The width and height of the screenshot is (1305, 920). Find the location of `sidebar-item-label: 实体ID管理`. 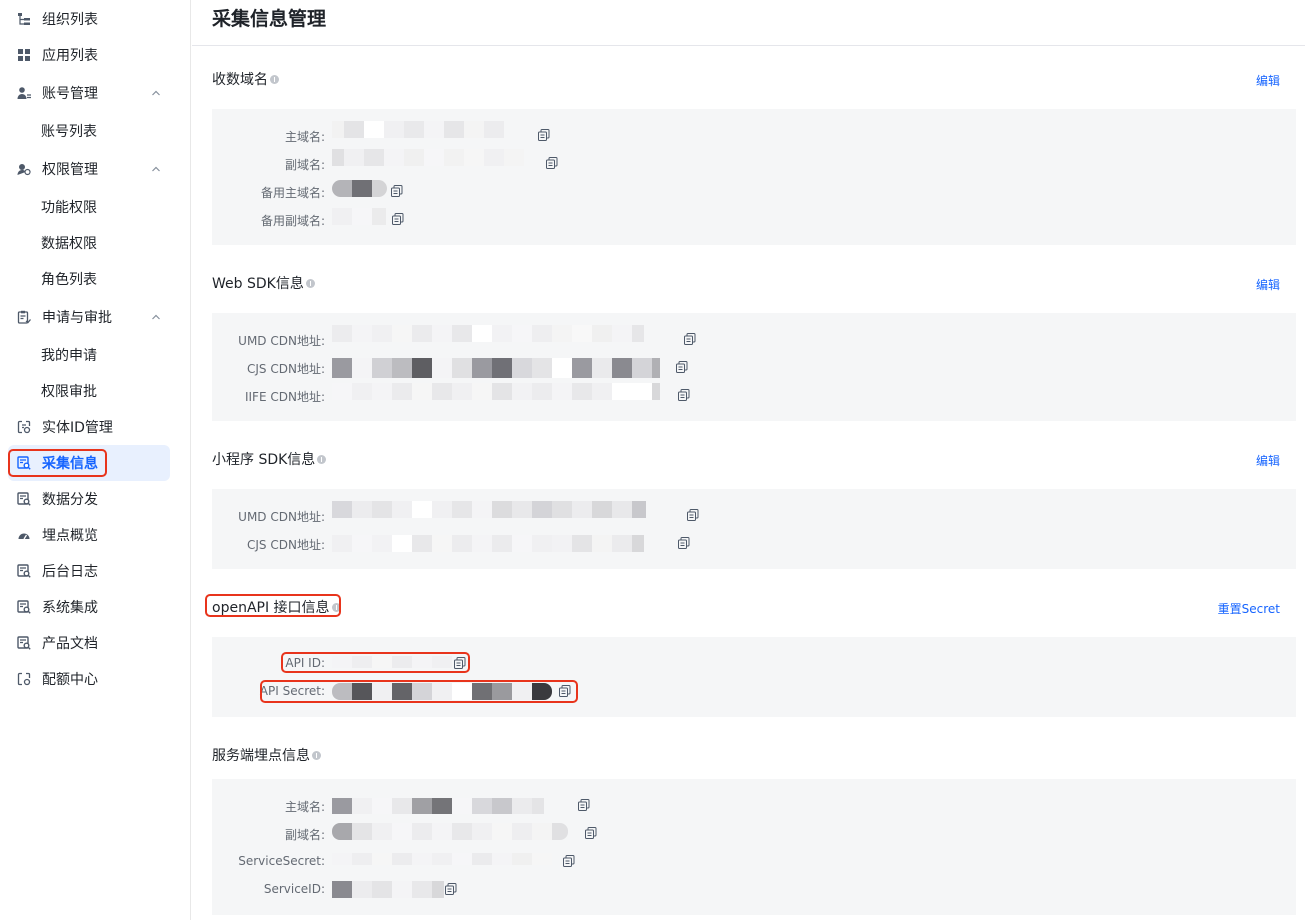

sidebar-item-label: 实体ID管理 is located at coordinates (77, 428).